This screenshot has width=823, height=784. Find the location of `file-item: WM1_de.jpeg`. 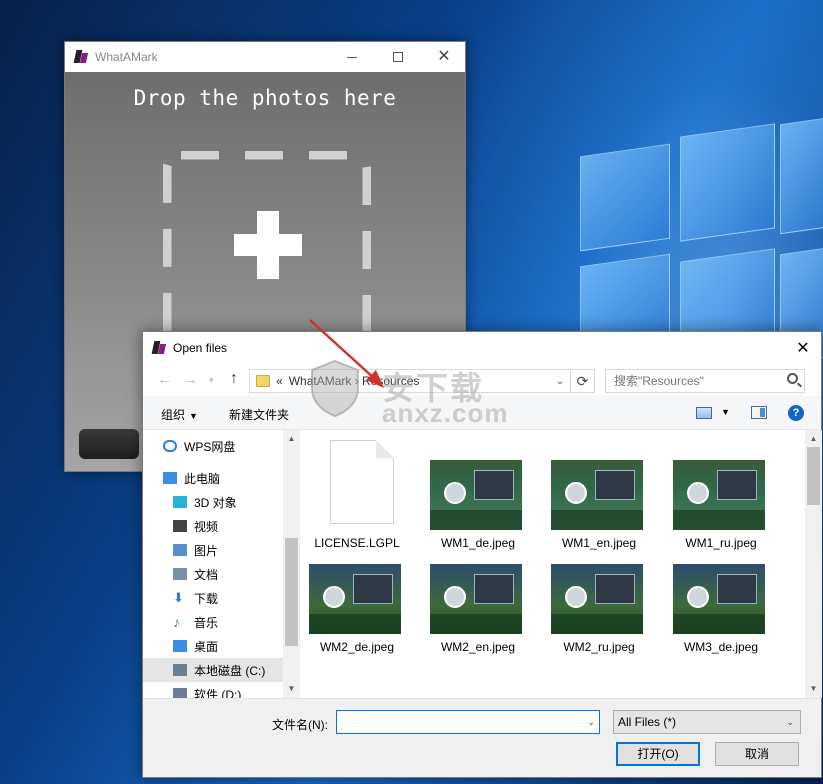

file-item: WM1_de.jpeg is located at coordinates (478, 516).